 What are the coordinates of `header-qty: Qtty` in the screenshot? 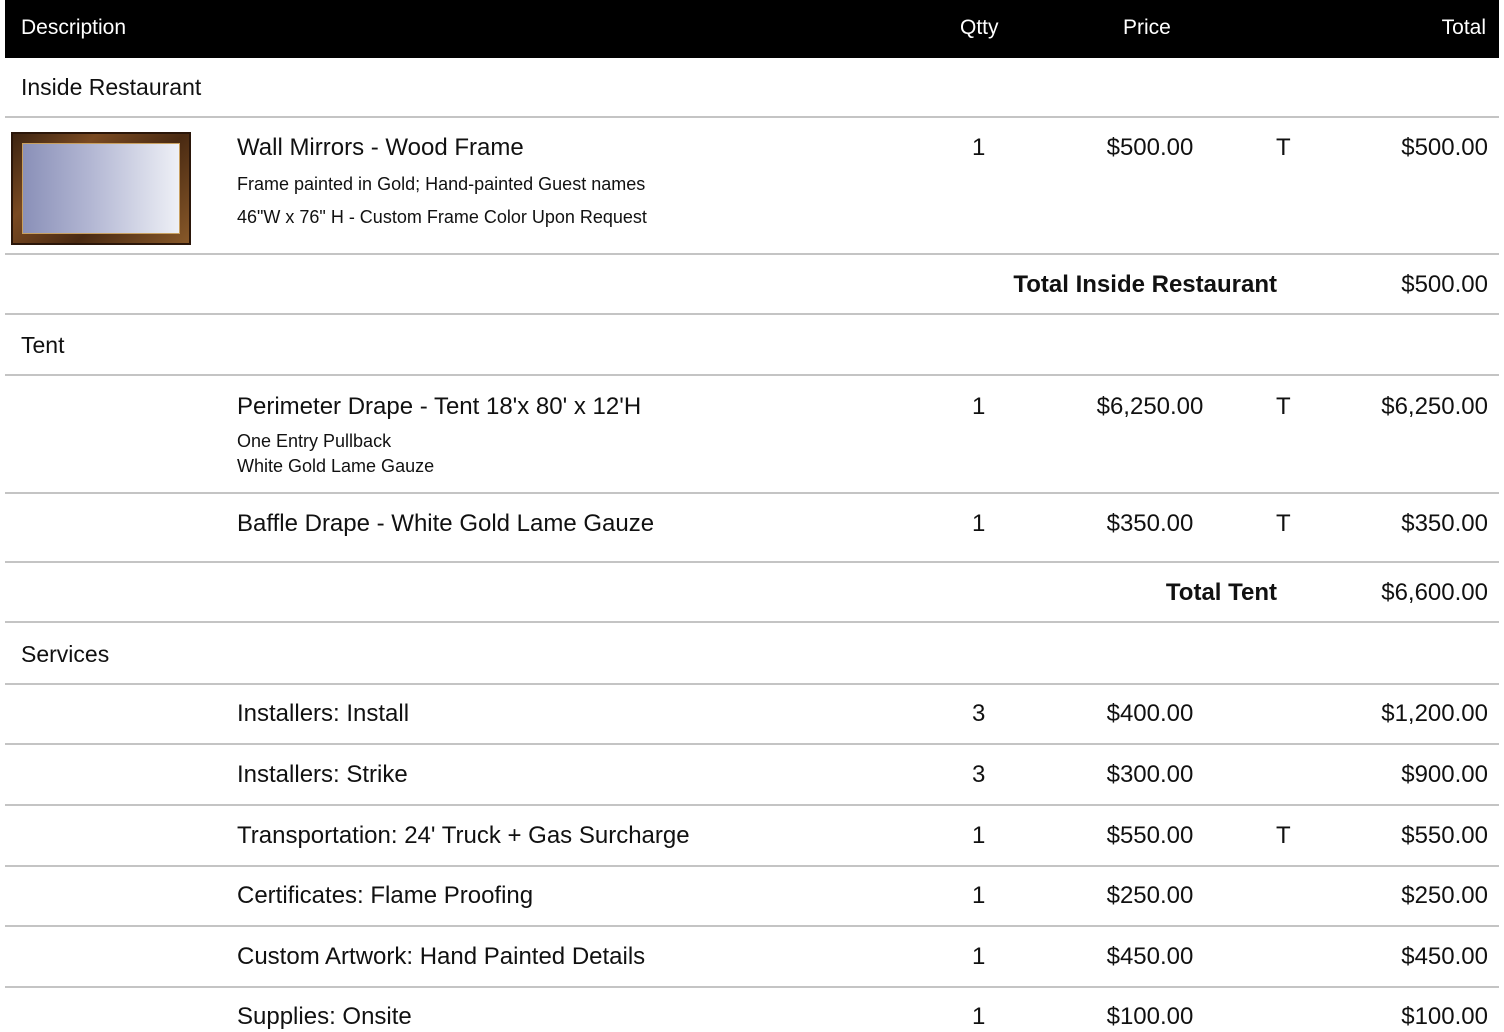 It's located at (979, 27).